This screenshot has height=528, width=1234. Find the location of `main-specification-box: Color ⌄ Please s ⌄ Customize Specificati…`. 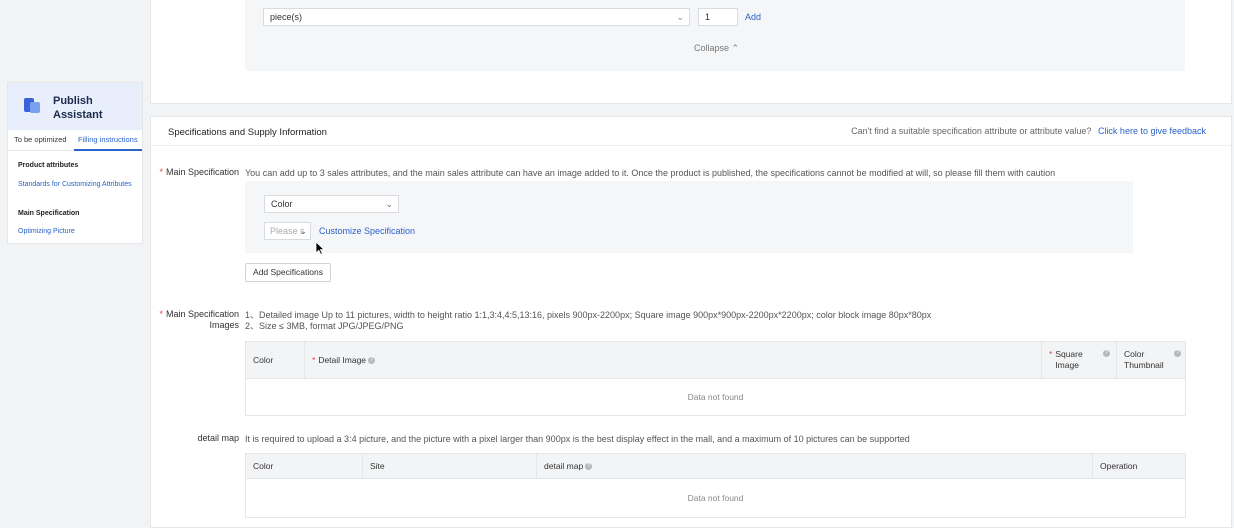

main-specification-box: Color ⌄ Please s ⌄ Customize Specificati… is located at coordinates (689, 217).